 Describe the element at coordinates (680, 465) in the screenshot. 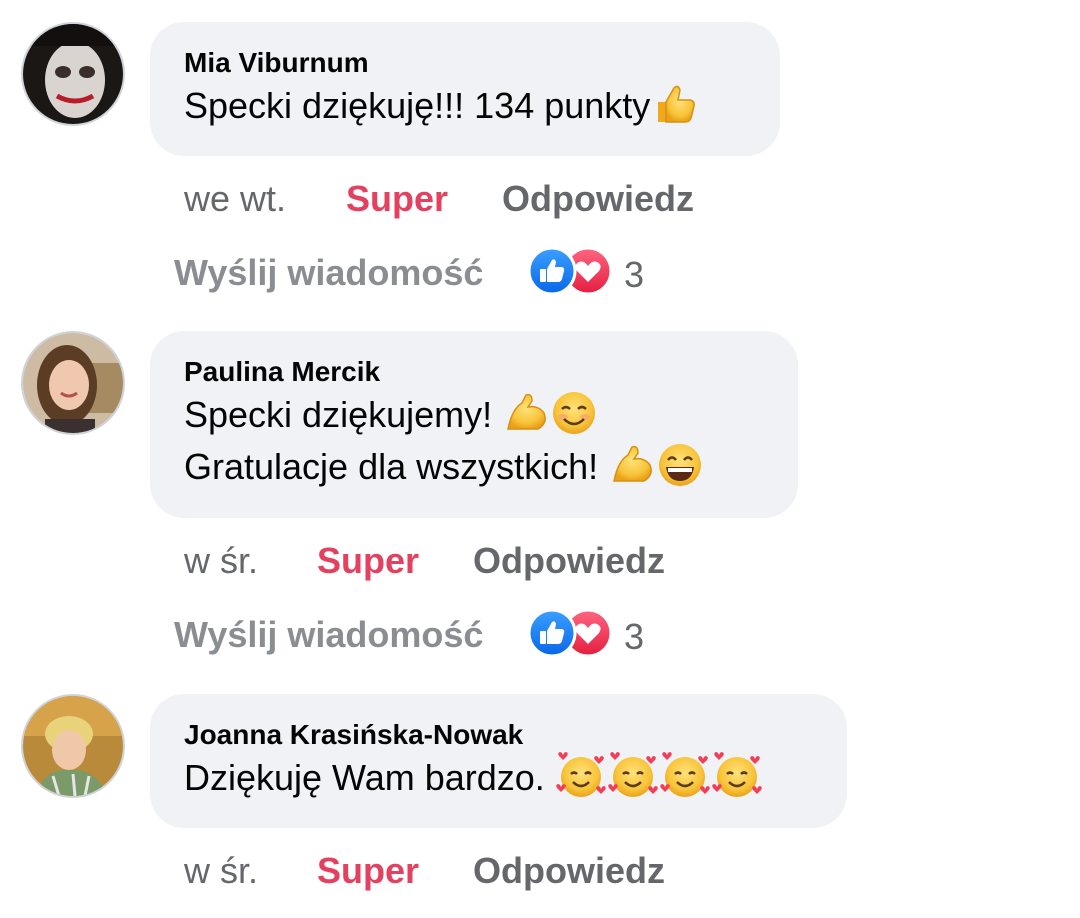

I see `grinning-face-emoji` at that location.